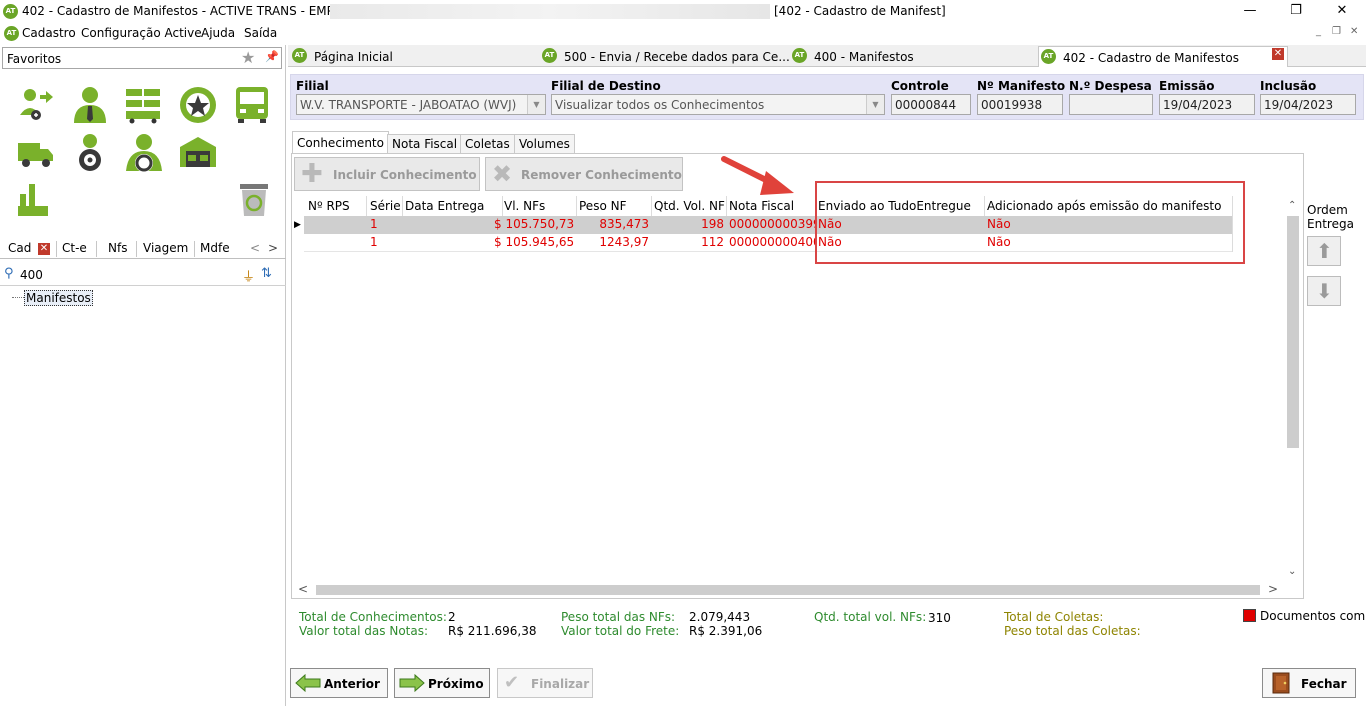  Describe the element at coordinates (1308, 104) in the screenshot. I see `inclusao-field: 19/04/2023` at that location.